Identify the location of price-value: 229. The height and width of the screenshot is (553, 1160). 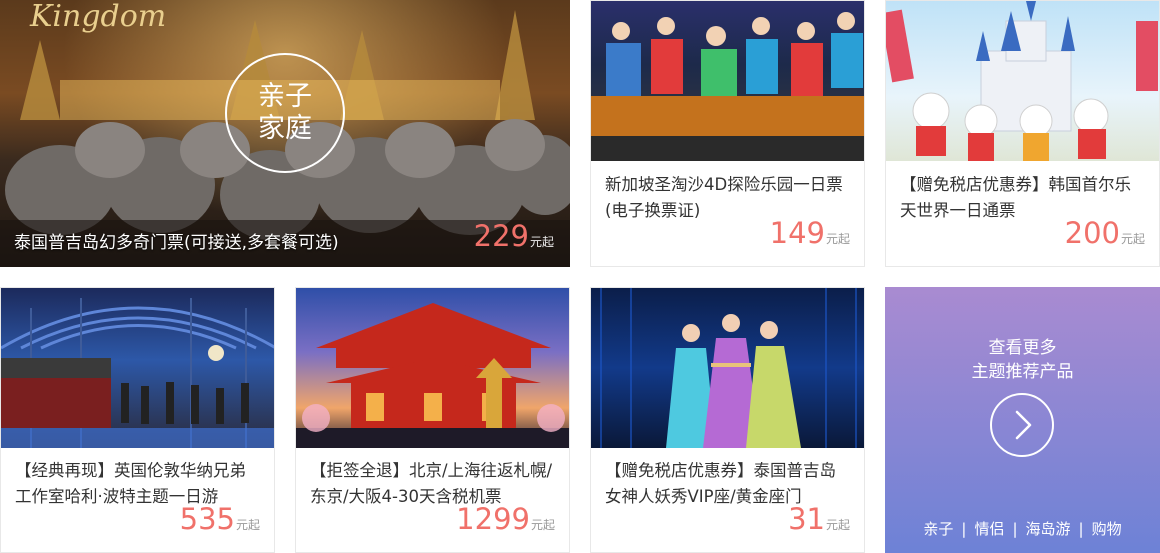
(501, 236).